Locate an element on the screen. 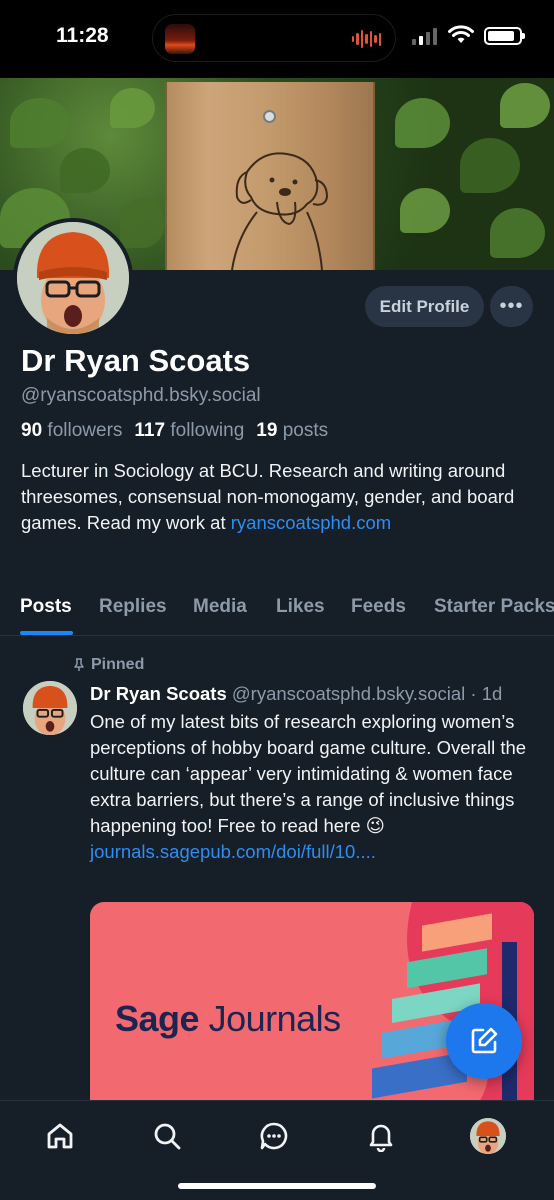 Image resolution: width=554 pixels, height=1200 pixels. tab-likes: Likes is located at coordinates (300, 607).